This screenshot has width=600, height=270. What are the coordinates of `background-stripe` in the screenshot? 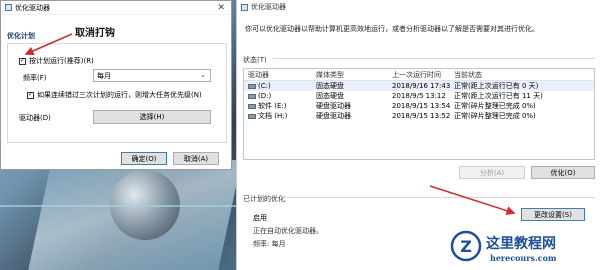 It's located at (119, 206).